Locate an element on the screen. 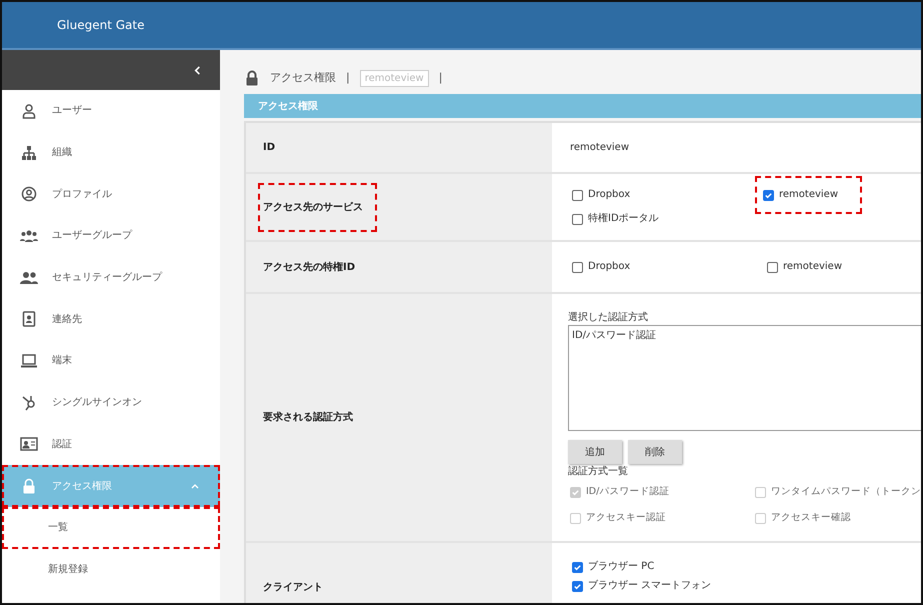 The height and width of the screenshot is (605, 923). sidebar-label: 連絡先 is located at coordinates (67, 319).